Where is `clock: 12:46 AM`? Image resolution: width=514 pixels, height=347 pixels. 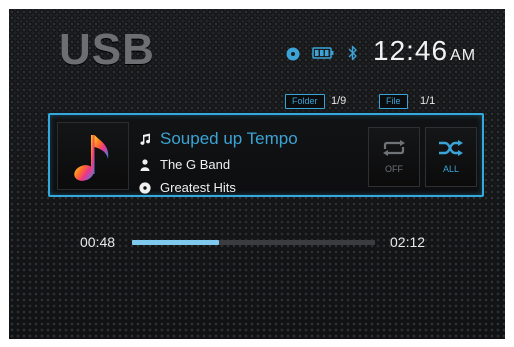
clock: 12:46 AM is located at coordinates (424, 51).